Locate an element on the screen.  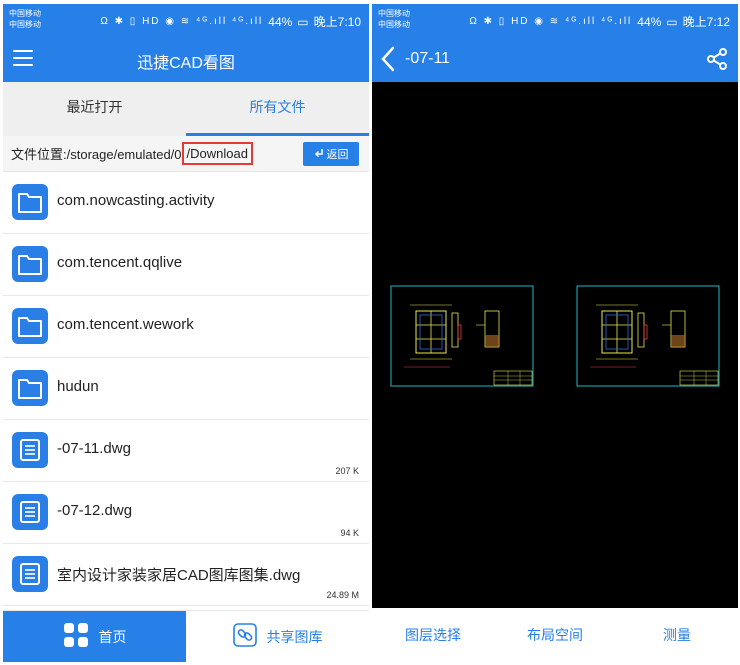
layout-space-button: 布局空间 is located at coordinates (555, 635).